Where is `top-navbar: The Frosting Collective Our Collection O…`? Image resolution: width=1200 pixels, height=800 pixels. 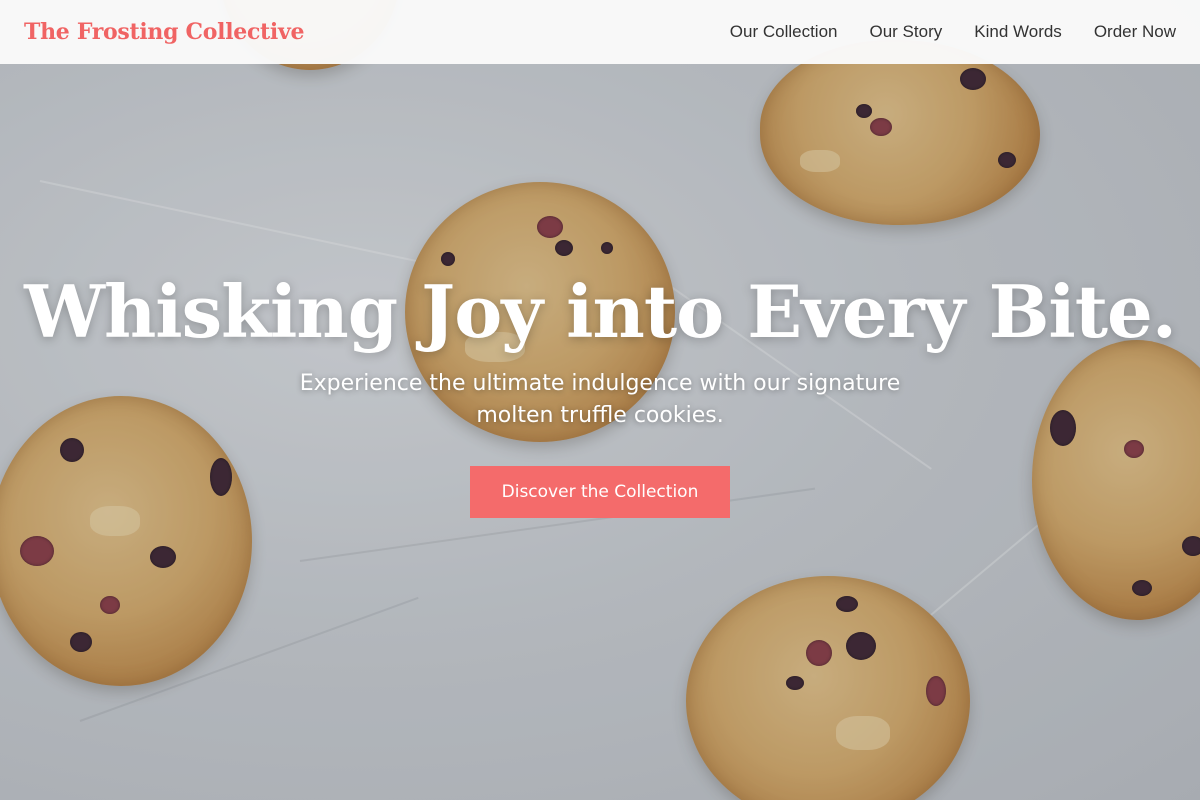 top-navbar: The Frosting Collective Our Collection O… is located at coordinates (600, 32).